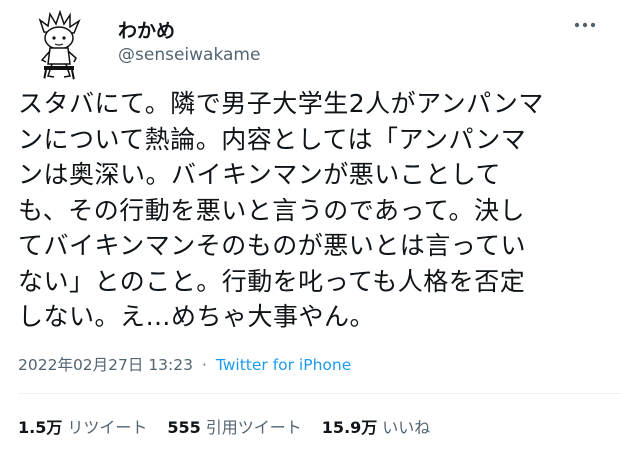  I want to click on likes-stat: 15.9万 いいね, so click(376, 426).